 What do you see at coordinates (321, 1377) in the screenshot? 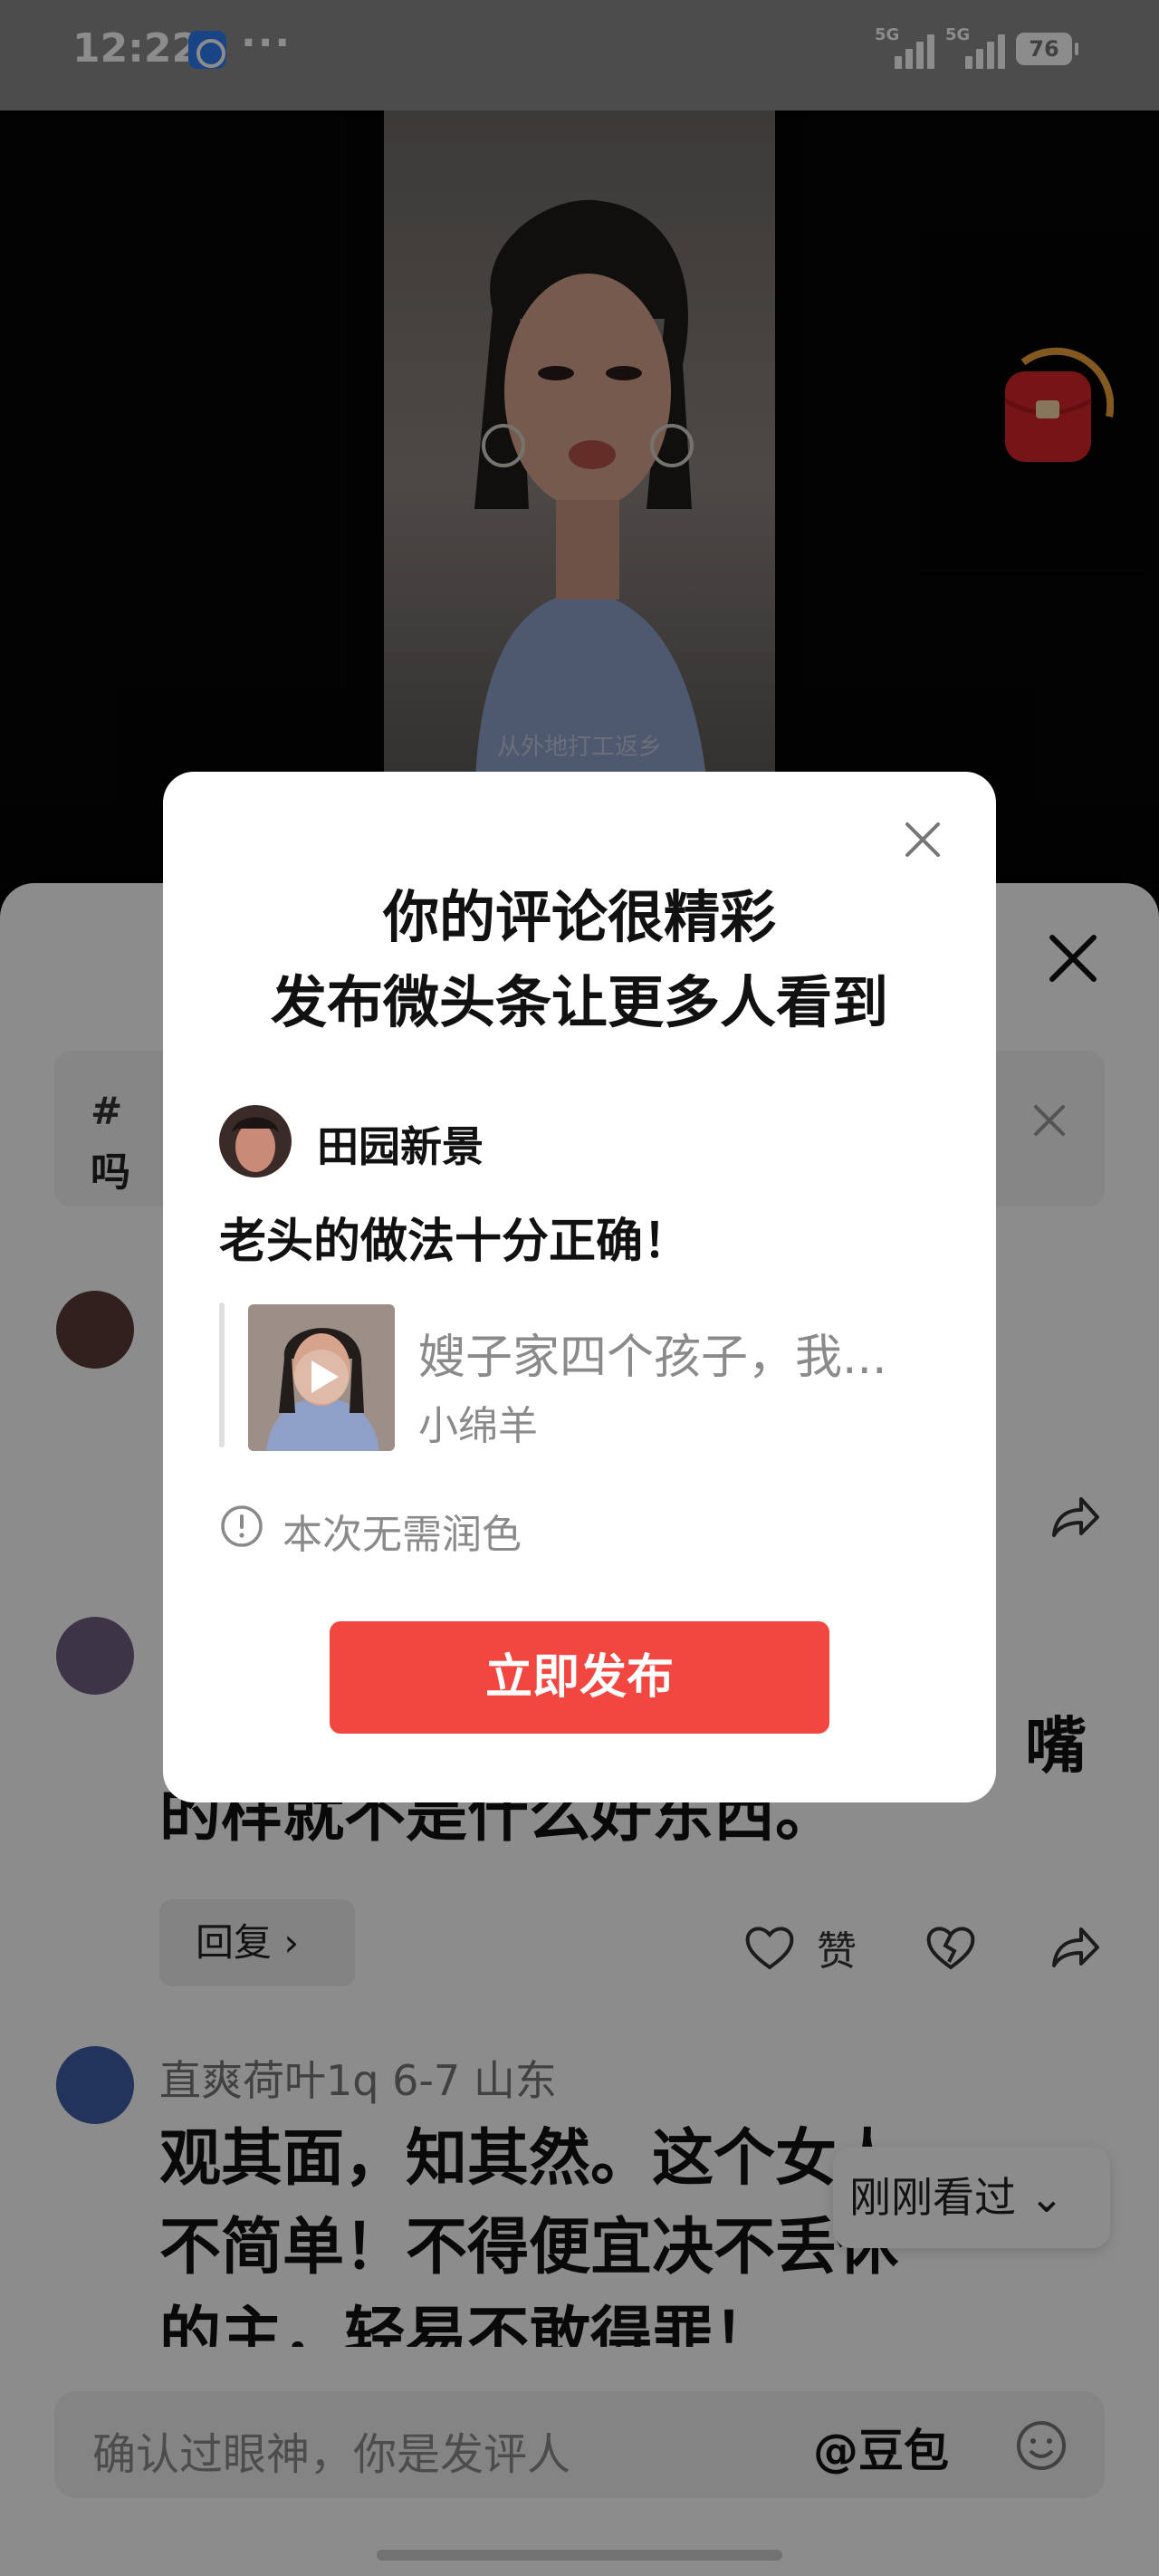
I see `video-thumbnail` at bounding box center [321, 1377].